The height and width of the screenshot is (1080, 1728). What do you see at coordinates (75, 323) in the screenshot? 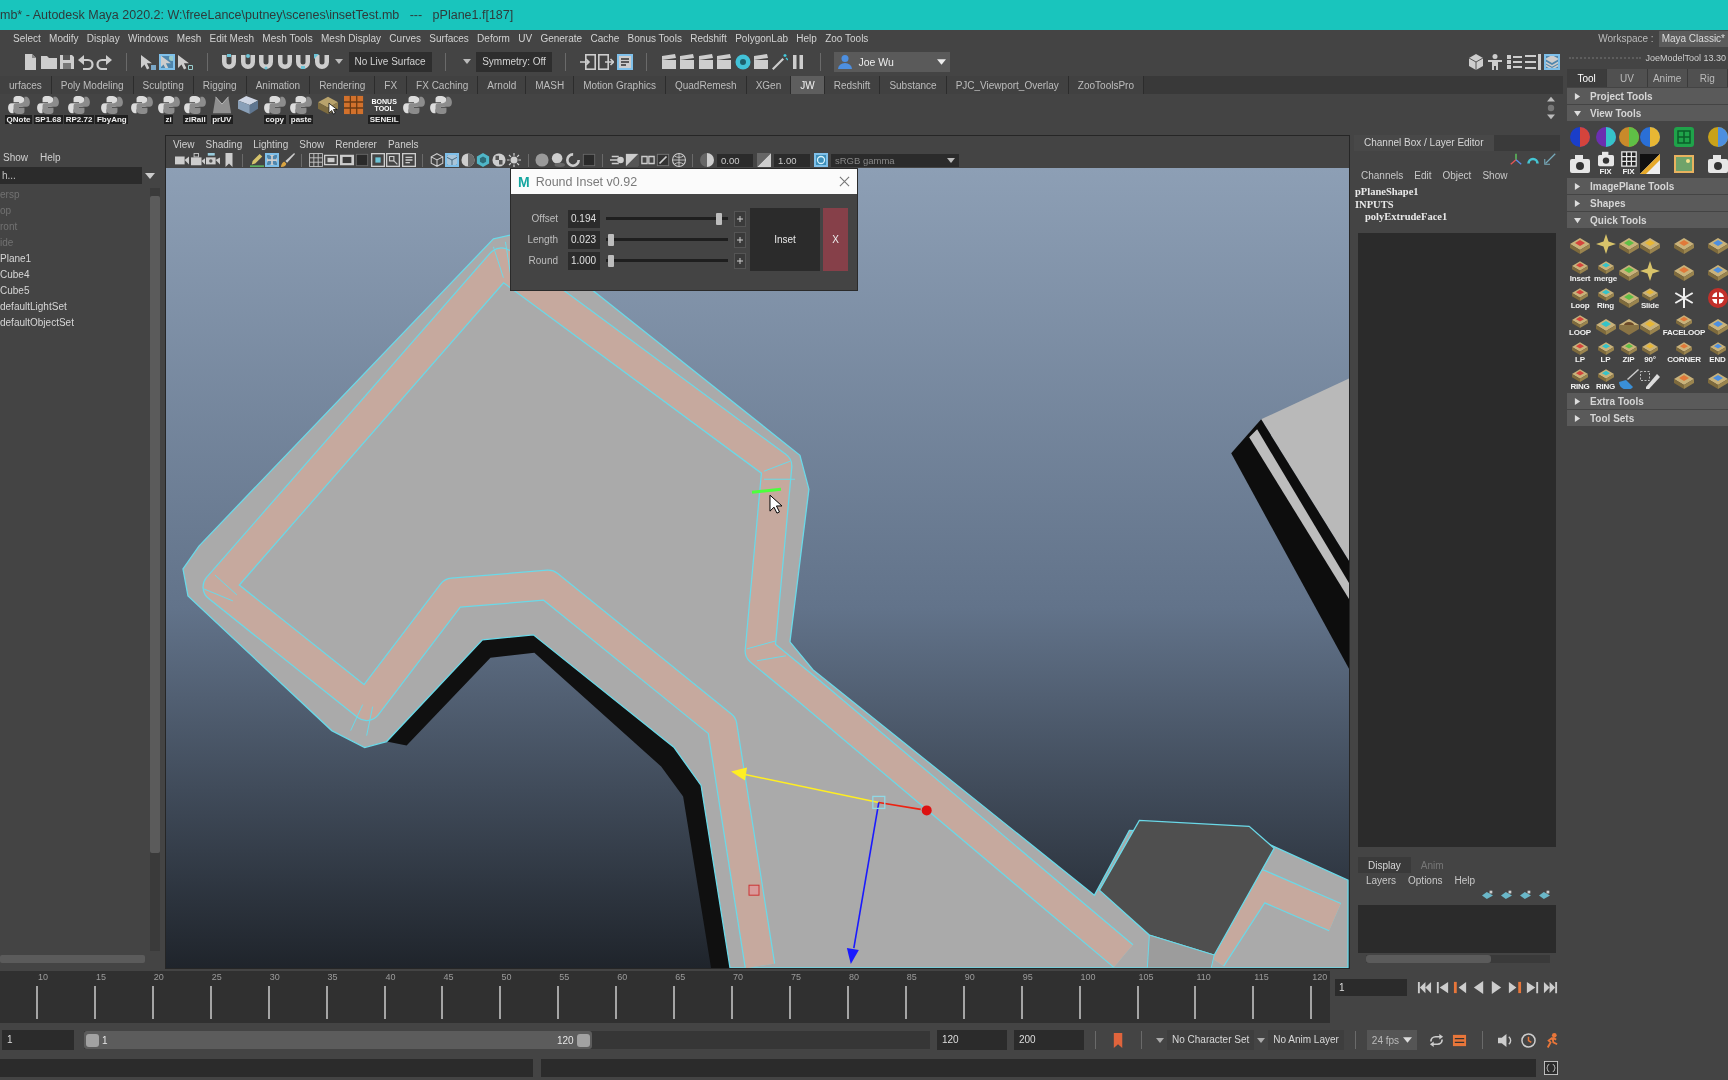
I see `outliner-item: defaultObjectSet` at bounding box center [75, 323].